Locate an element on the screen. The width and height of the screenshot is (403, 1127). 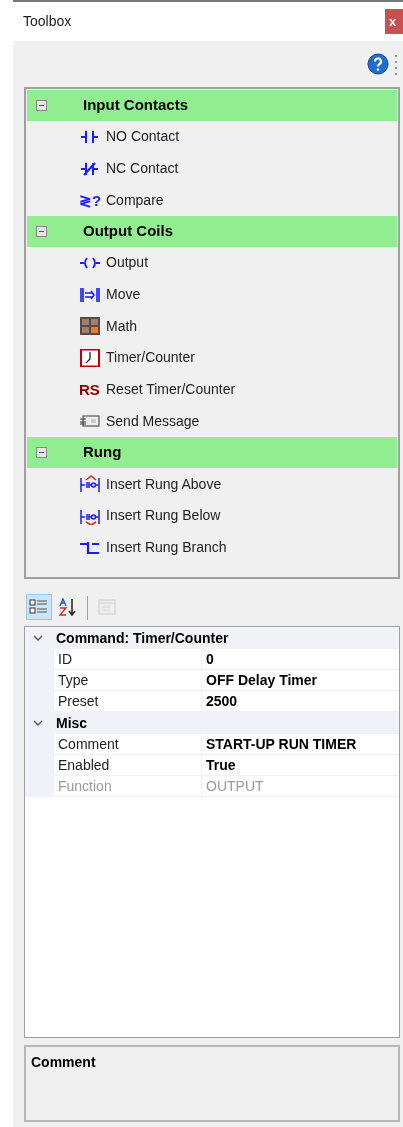
symbol-icon: ≷? is located at coordinates (90, 200).